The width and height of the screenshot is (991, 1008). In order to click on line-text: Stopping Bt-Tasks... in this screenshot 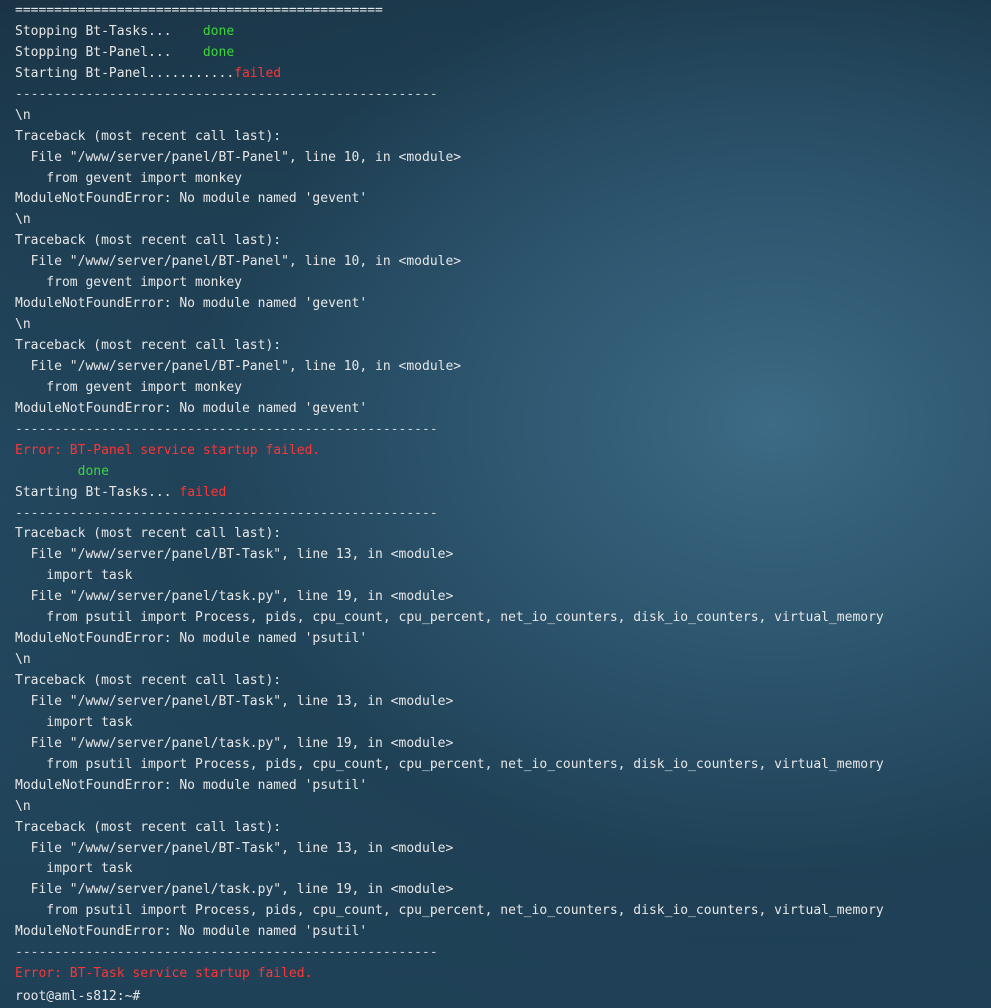, I will do `click(109, 31)`.